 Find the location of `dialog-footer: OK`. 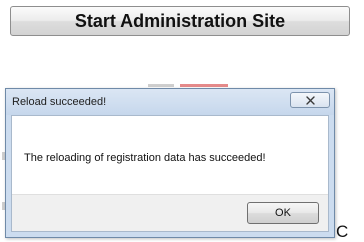

dialog-footer: OK is located at coordinates (170, 212).